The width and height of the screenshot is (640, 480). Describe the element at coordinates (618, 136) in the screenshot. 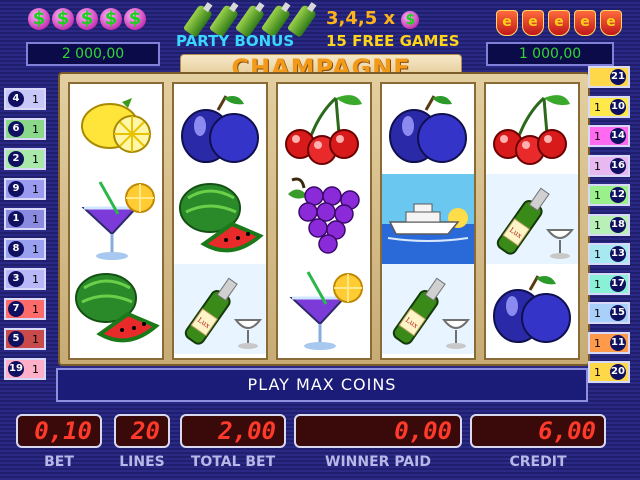

I see `payline-number: 14` at that location.